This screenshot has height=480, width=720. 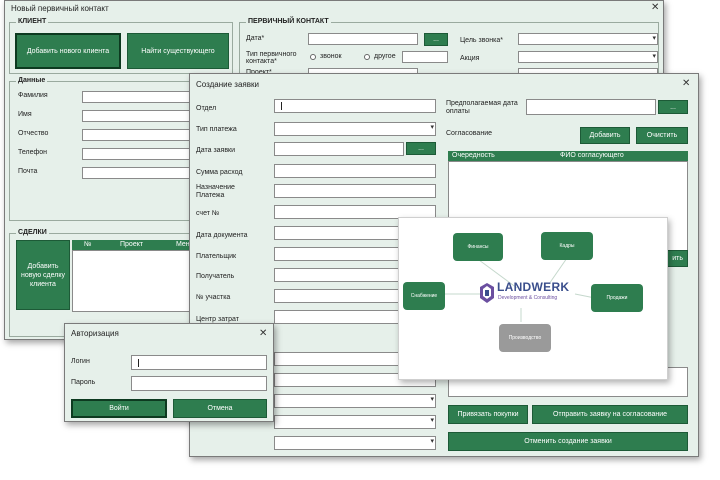 I want to click on extra-3-chevron-down-icon: ▾, so click(x=432, y=399).